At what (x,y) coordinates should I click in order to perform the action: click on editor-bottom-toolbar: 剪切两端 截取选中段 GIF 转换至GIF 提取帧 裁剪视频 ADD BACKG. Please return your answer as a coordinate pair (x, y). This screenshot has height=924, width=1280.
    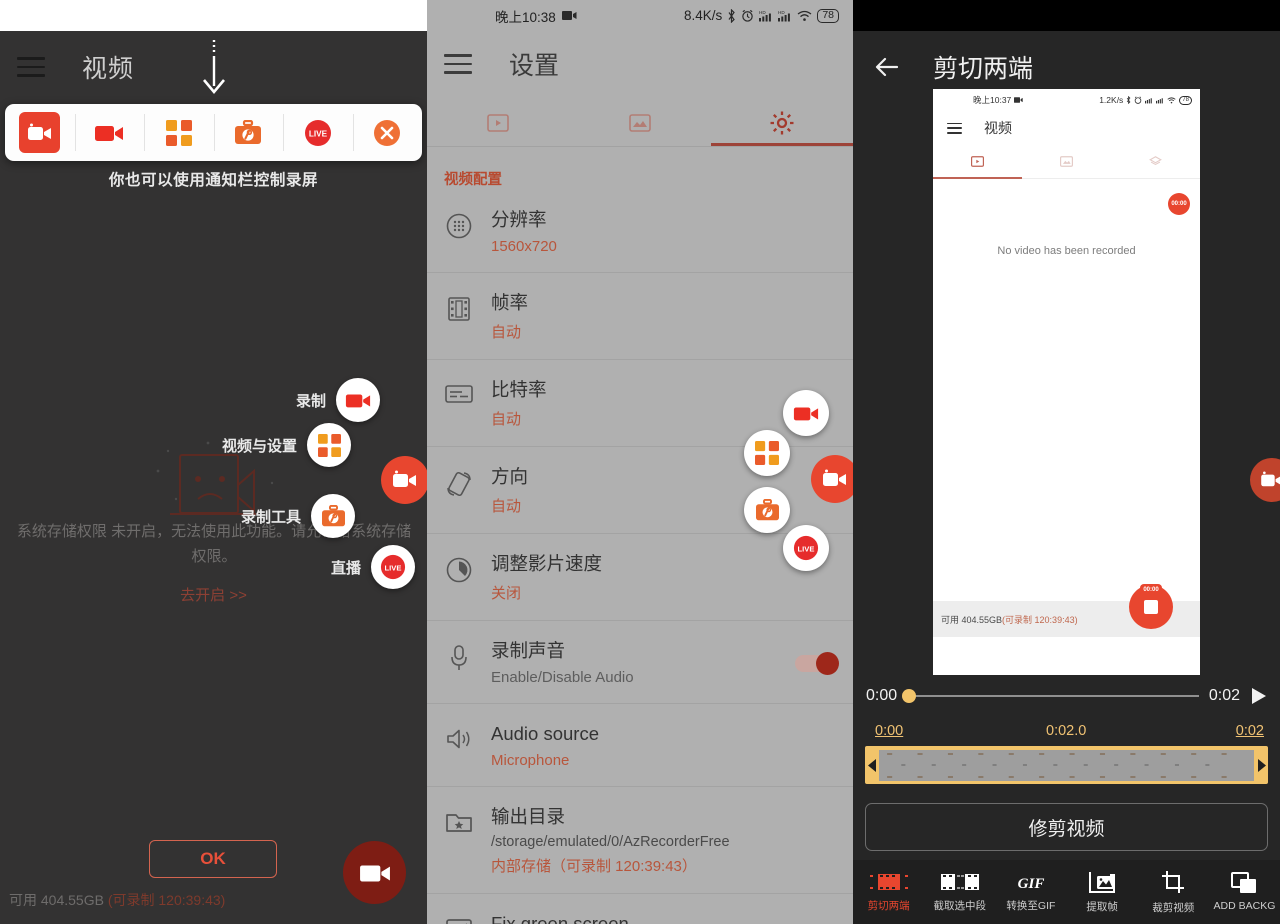
    Looking at the image, I should click on (1066, 892).